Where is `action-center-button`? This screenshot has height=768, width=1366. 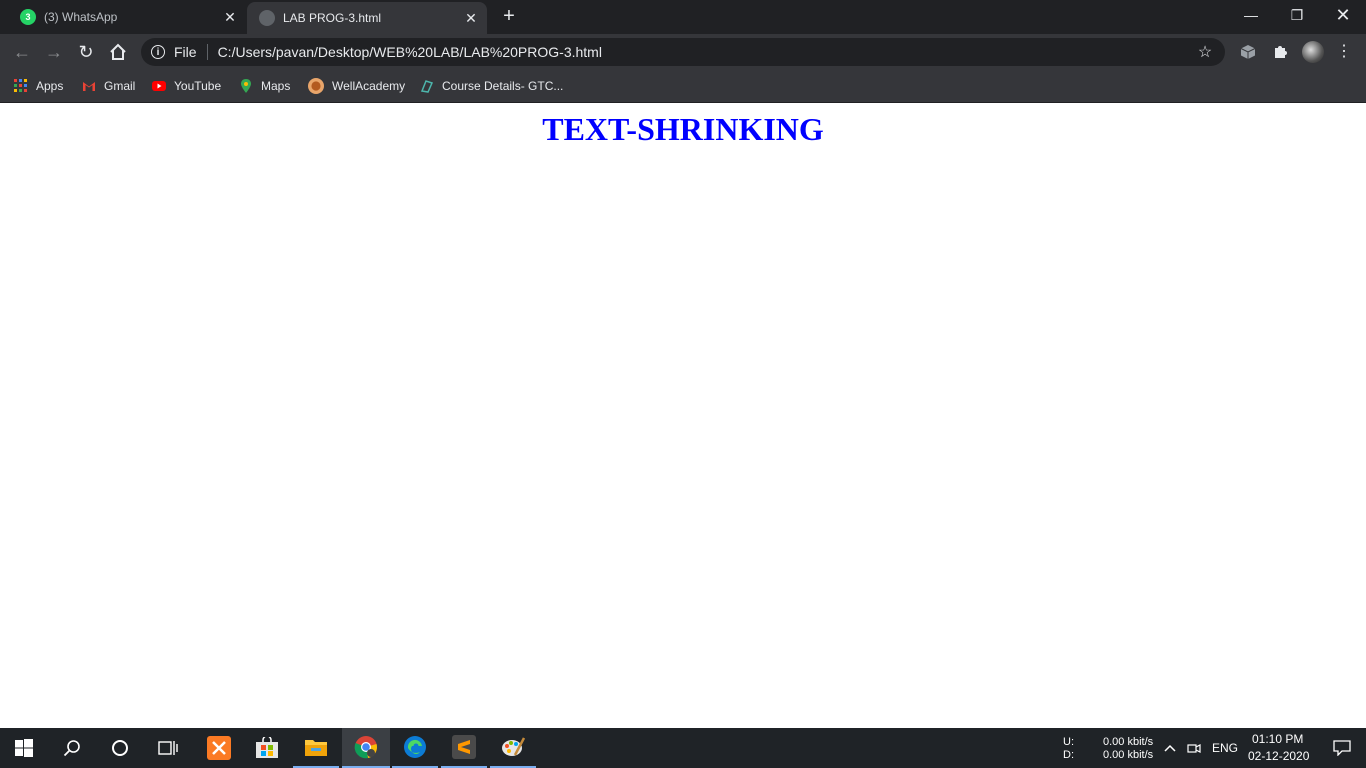
action-center-button is located at coordinates (1342, 748).